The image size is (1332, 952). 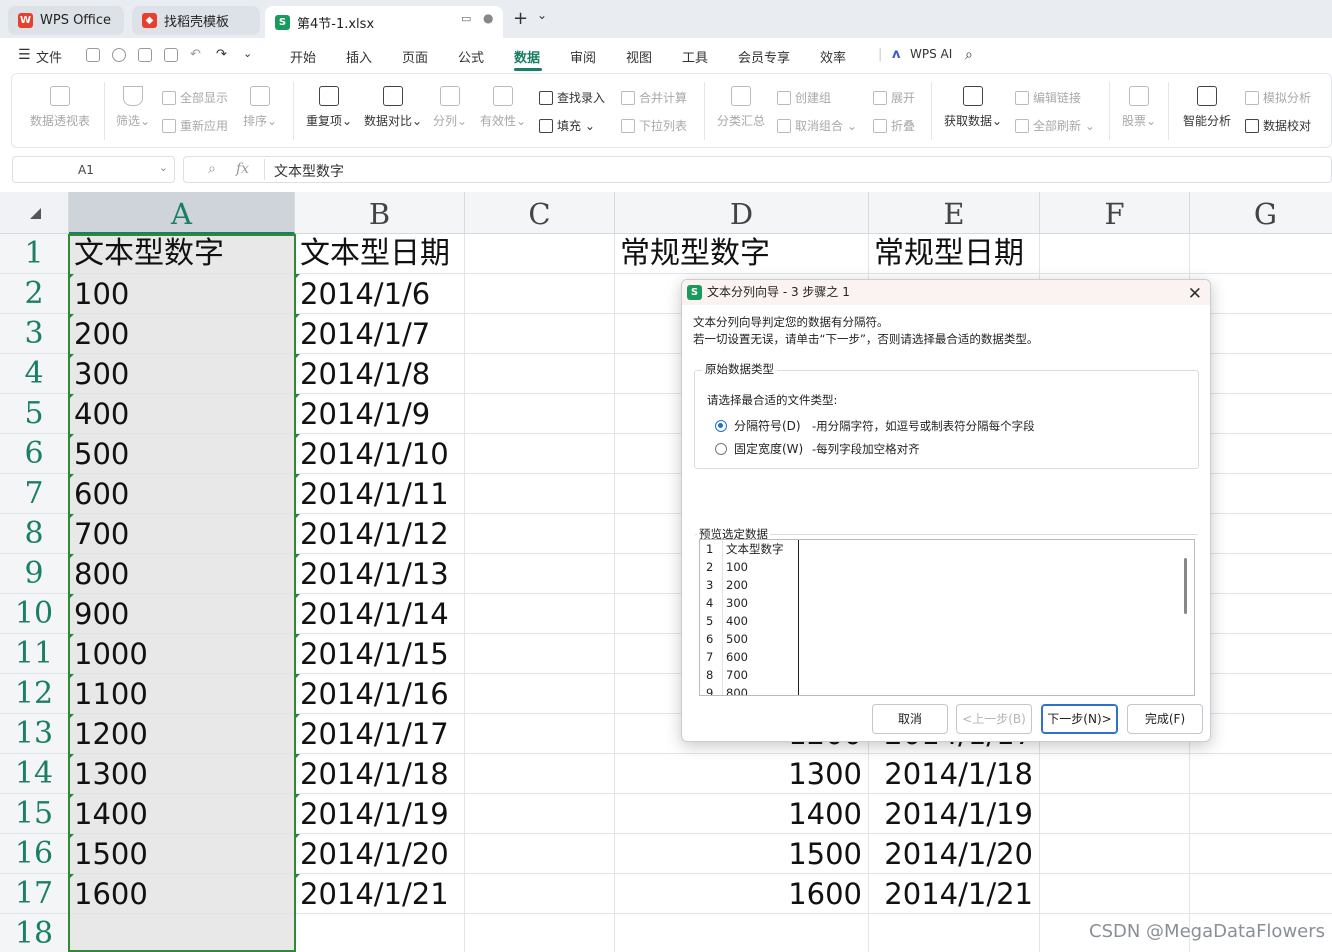 I want to click on row-header: 18, so click(x=34, y=933).